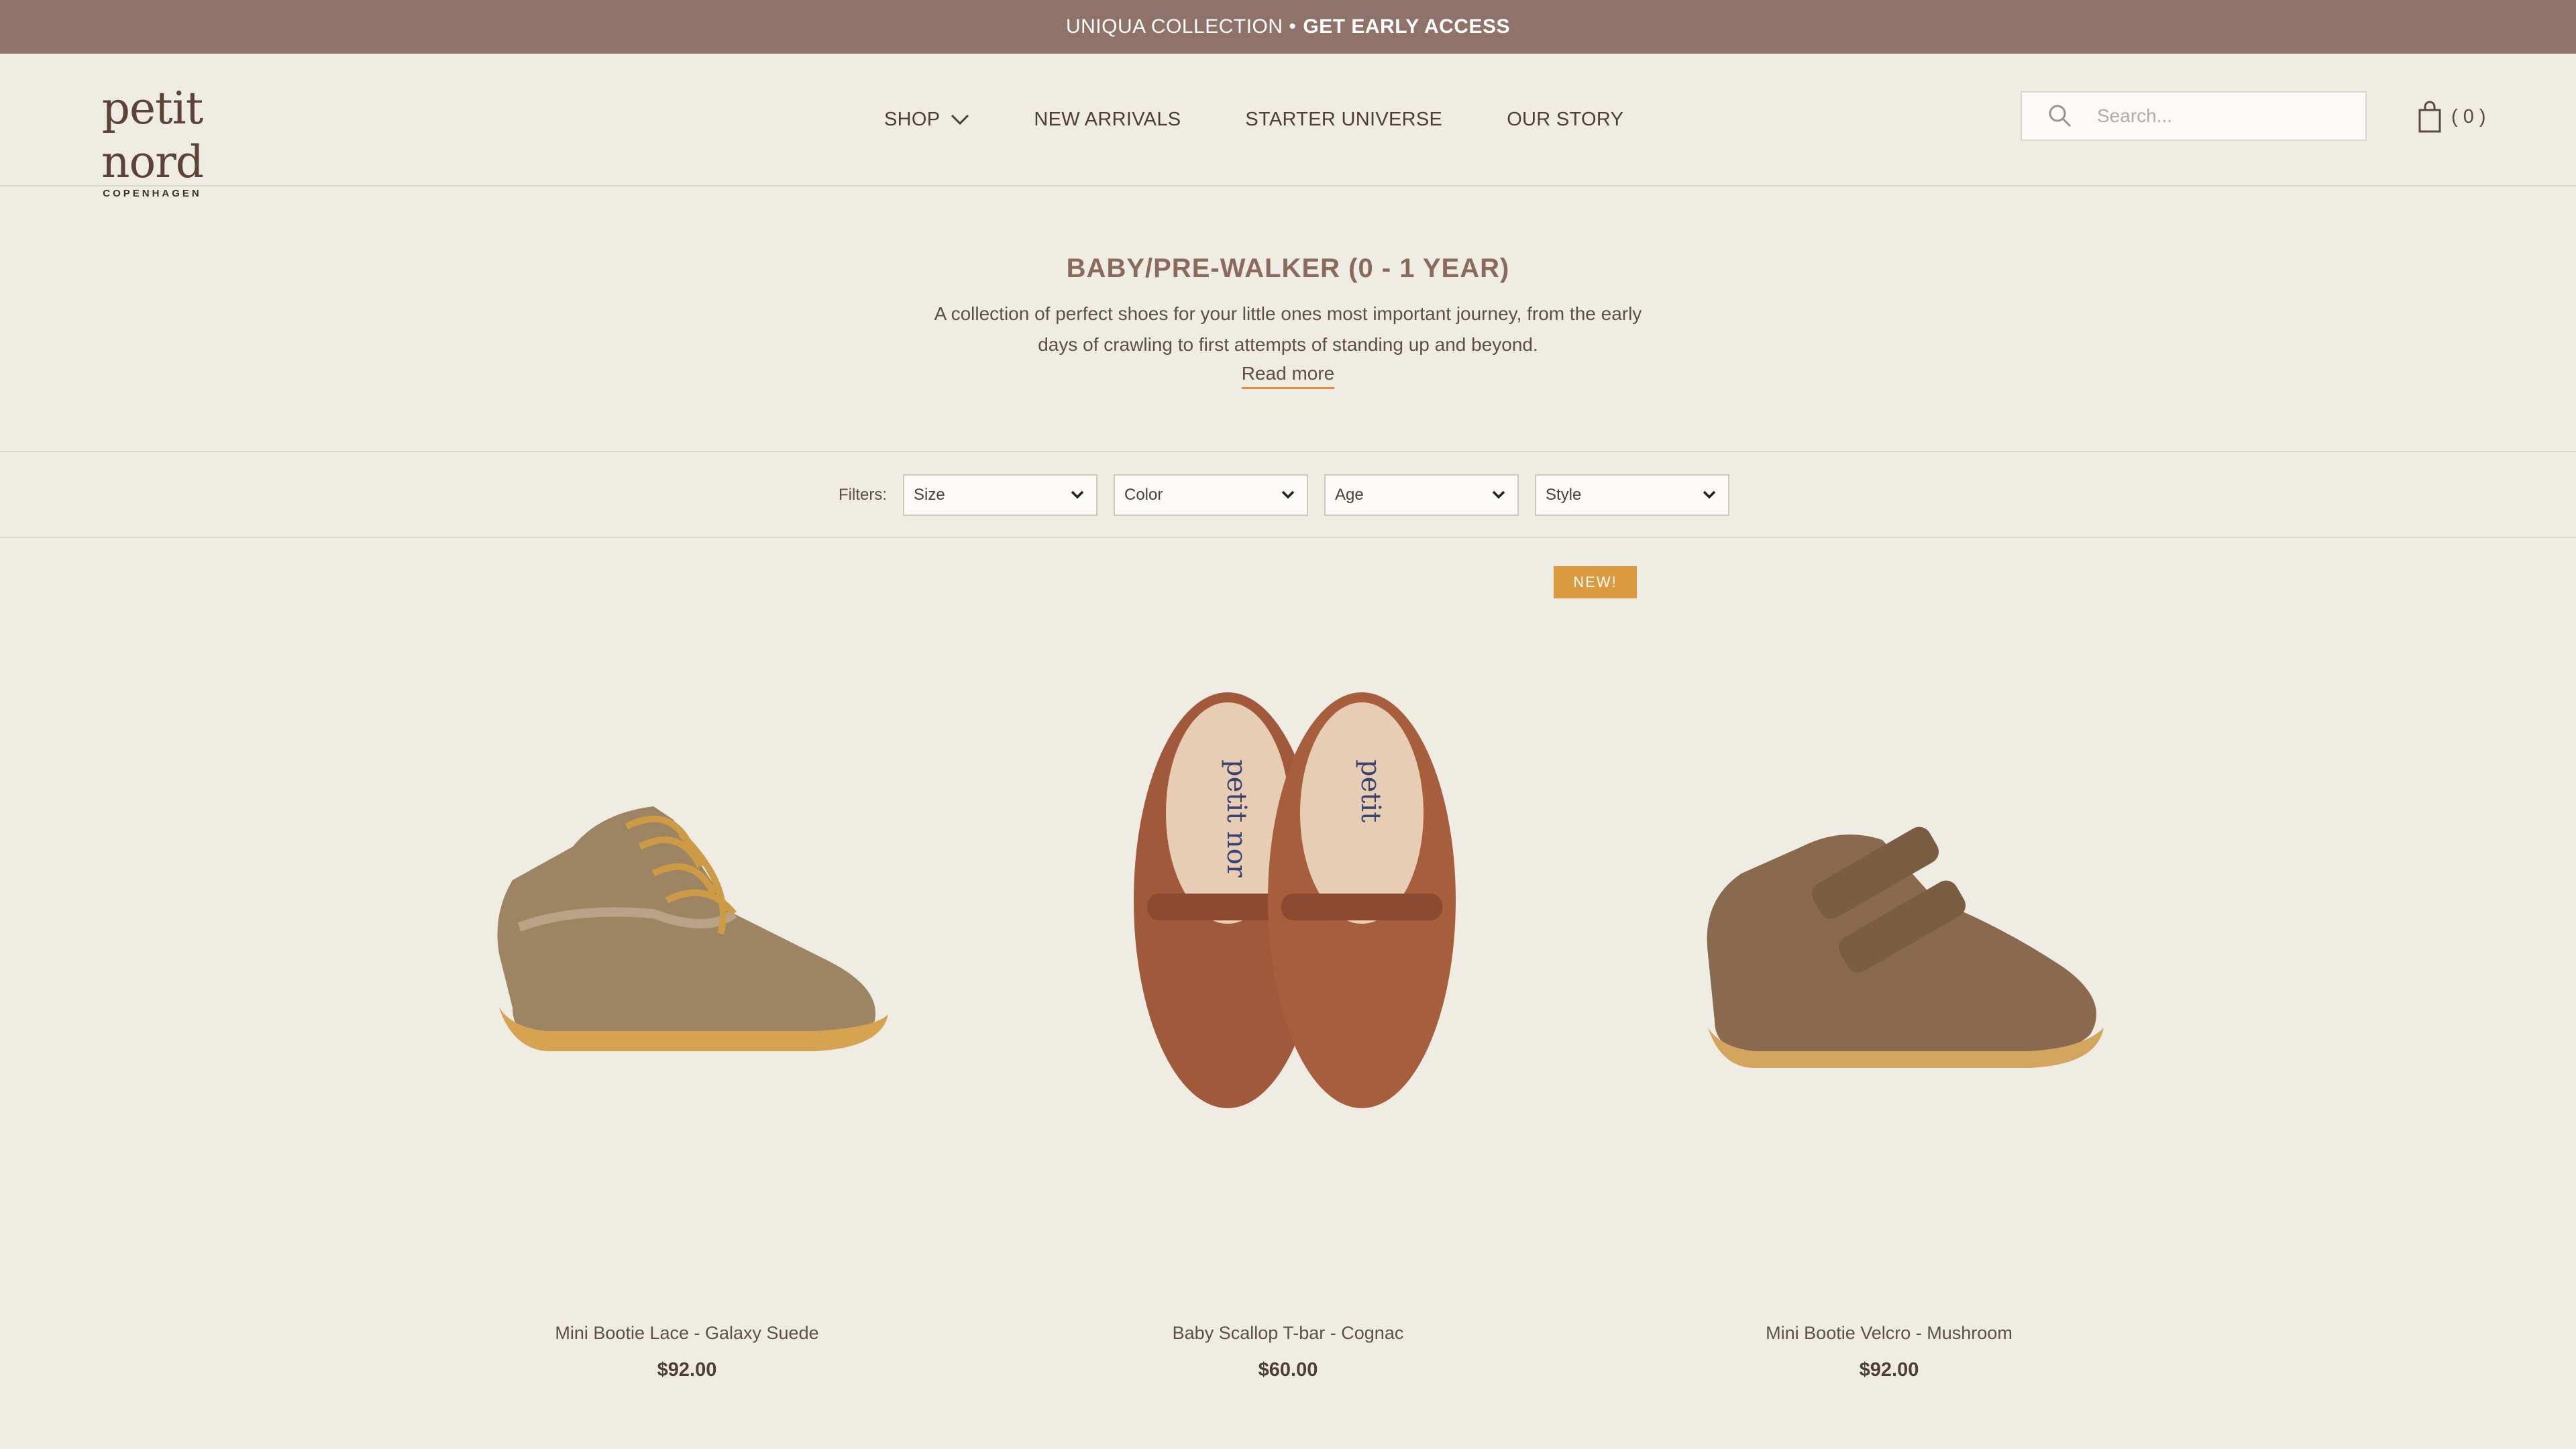 The image size is (2576, 1449). What do you see at coordinates (2224, 116) in the screenshot?
I see `search-input` at bounding box center [2224, 116].